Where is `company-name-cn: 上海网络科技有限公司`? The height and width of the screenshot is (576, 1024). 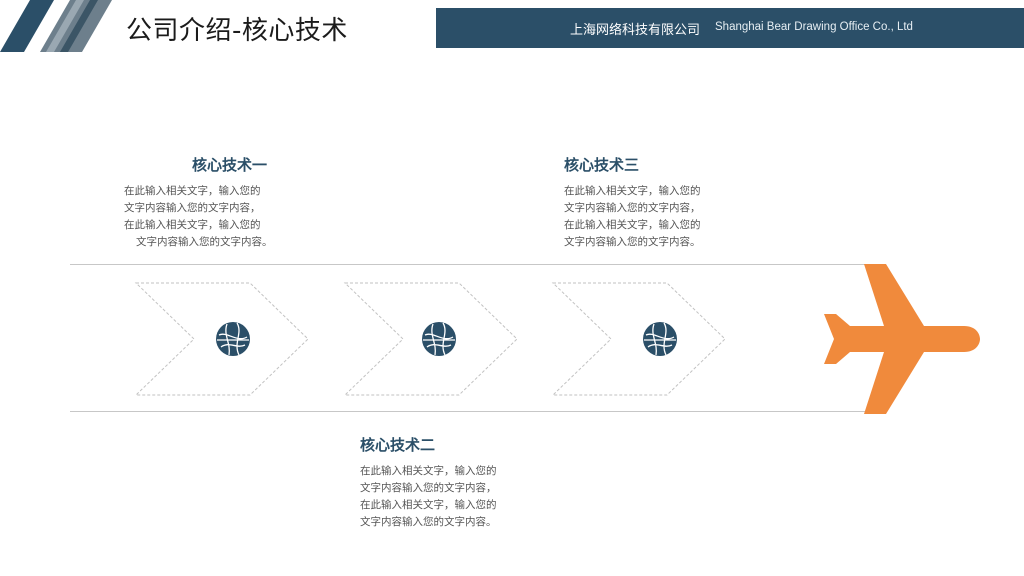
company-name-cn: 上海网络科技有限公司 is located at coordinates (635, 30).